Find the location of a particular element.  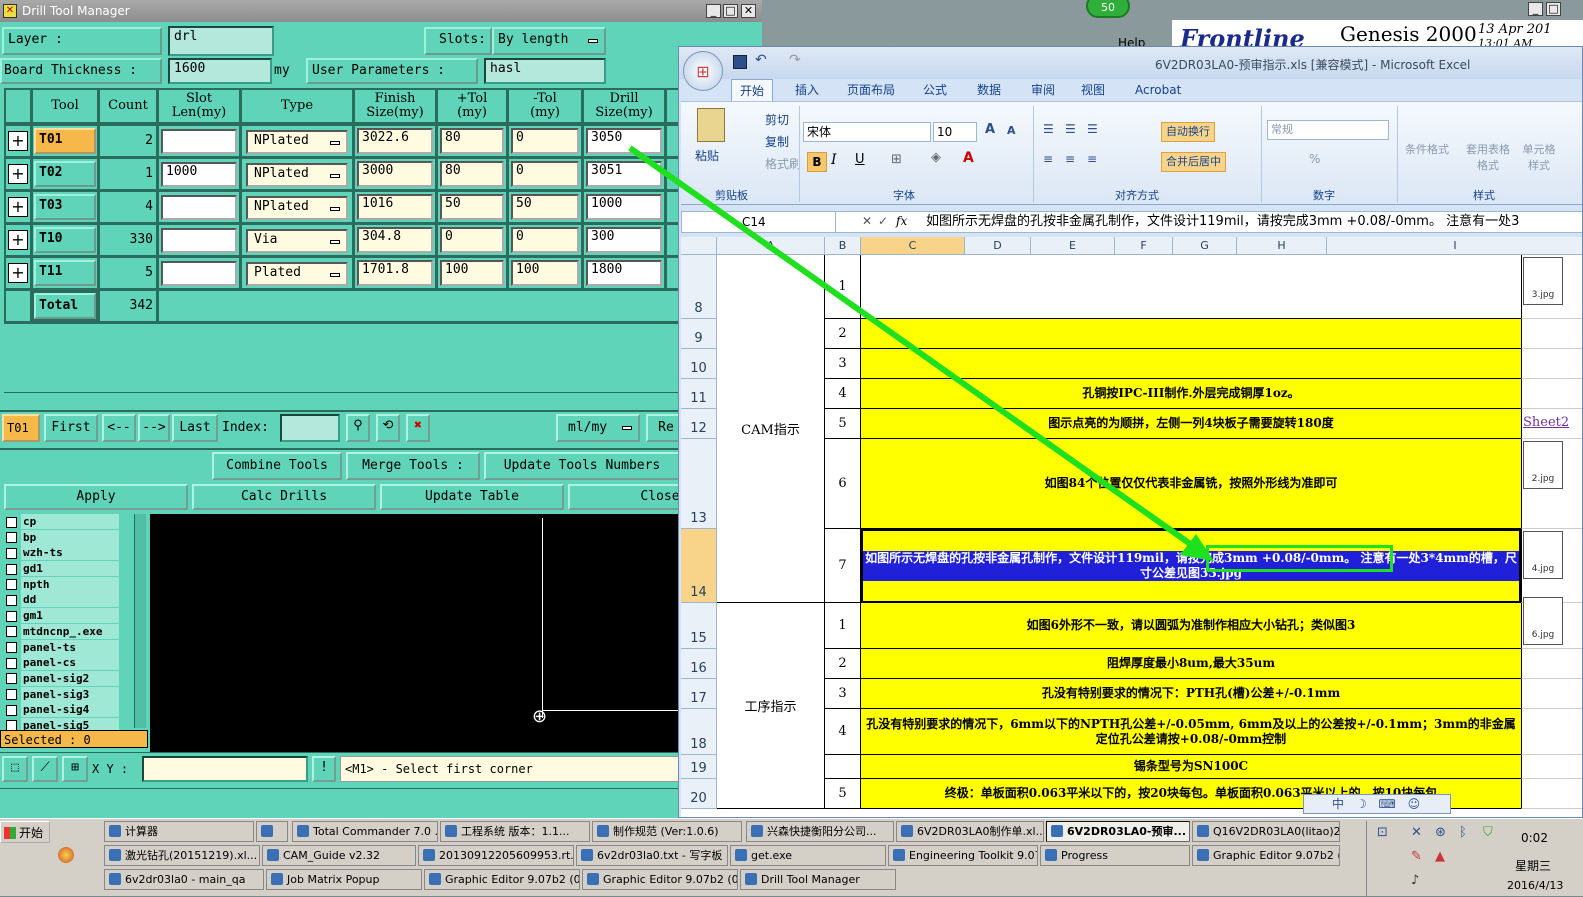

ime-mode: 中 is located at coordinates (1338, 804).